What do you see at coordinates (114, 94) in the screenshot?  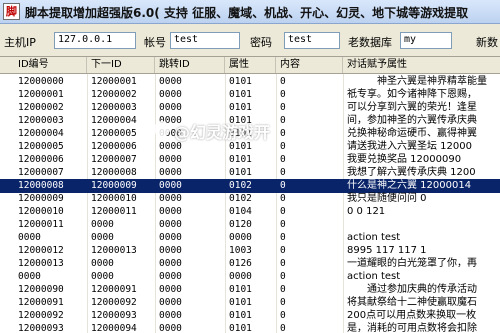 I see `cell-next-id: 12000002` at bounding box center [114, 94].